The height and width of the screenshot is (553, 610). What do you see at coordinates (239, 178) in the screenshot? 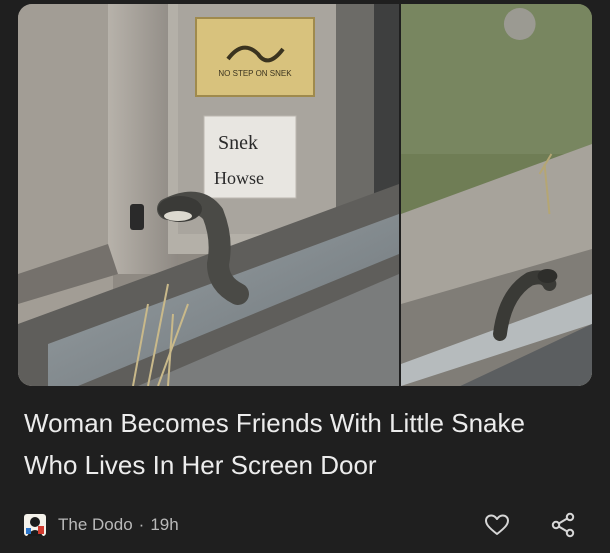
I see `sign-line-2: Howse` at bounding box center [239, 178].